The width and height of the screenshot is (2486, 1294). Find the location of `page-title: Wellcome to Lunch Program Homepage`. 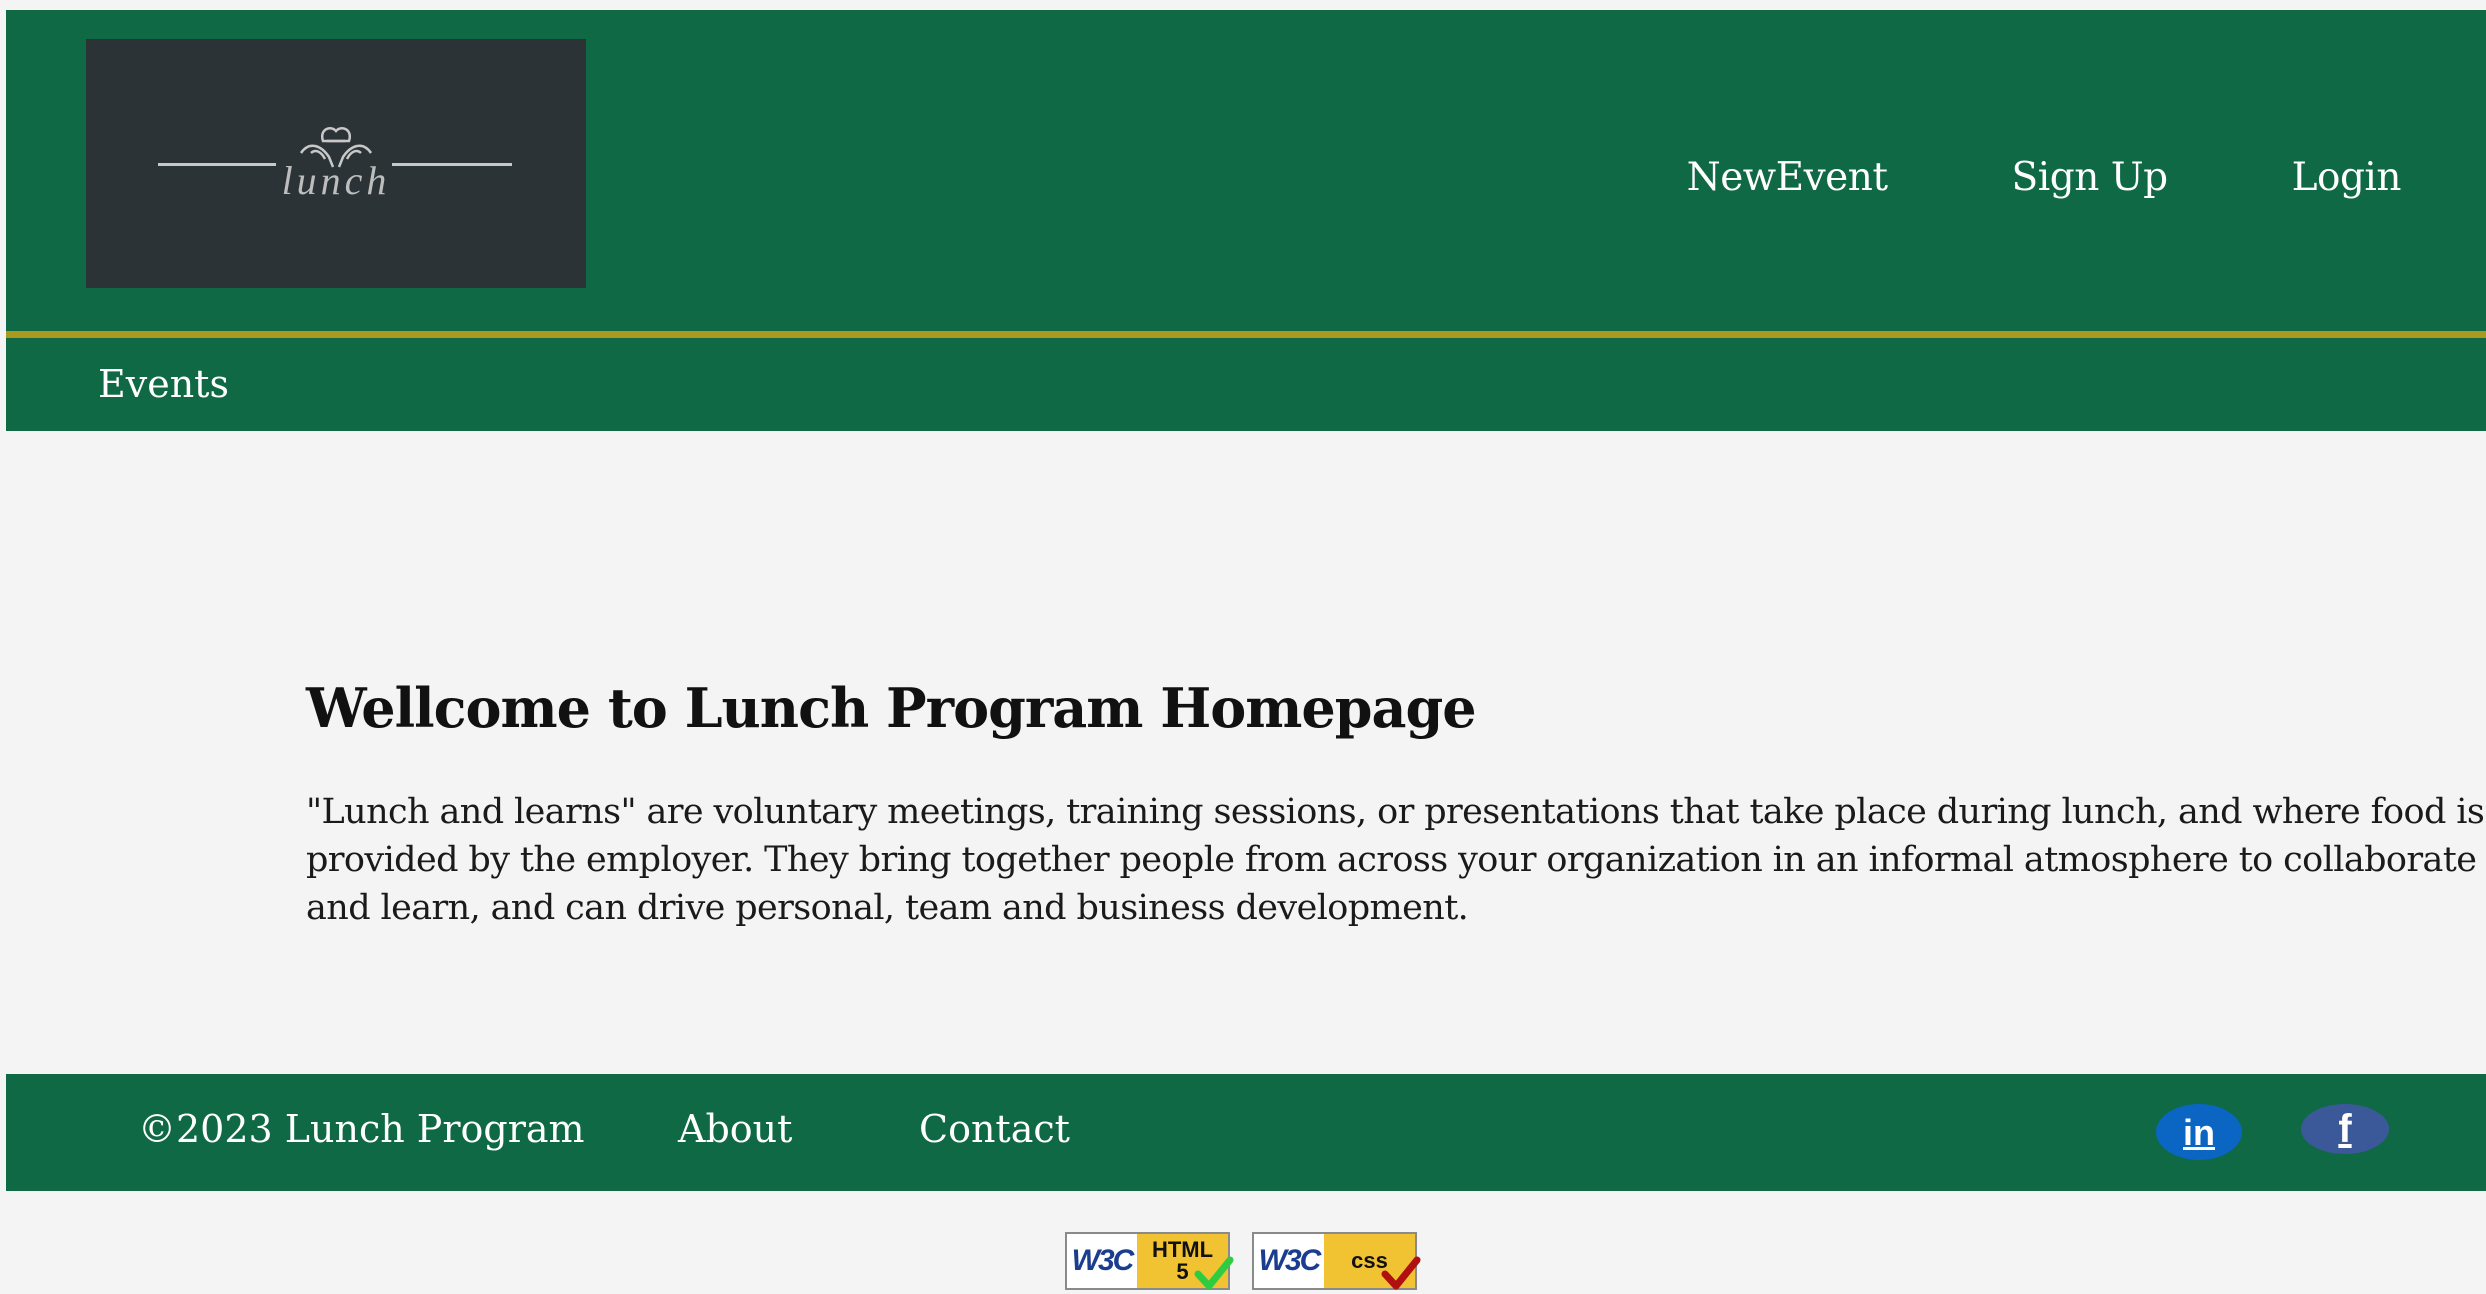

page-title: Wellcome to Lunch Program Homepage is located at coordinates (891, 708).